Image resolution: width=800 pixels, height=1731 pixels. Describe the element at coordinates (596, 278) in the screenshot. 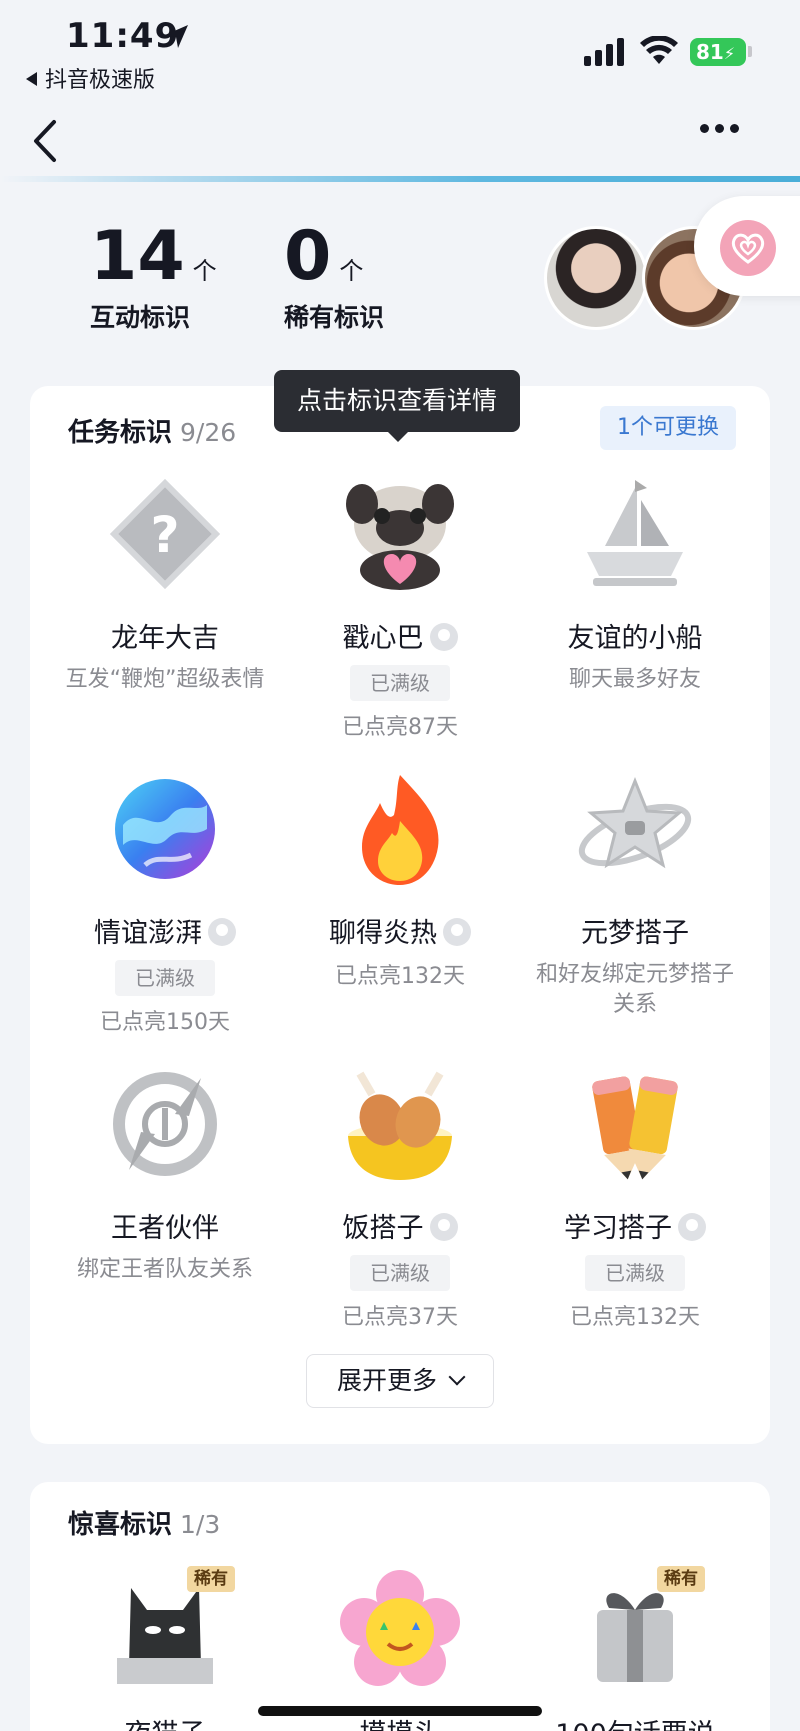

I see `avatar-self` at that location.